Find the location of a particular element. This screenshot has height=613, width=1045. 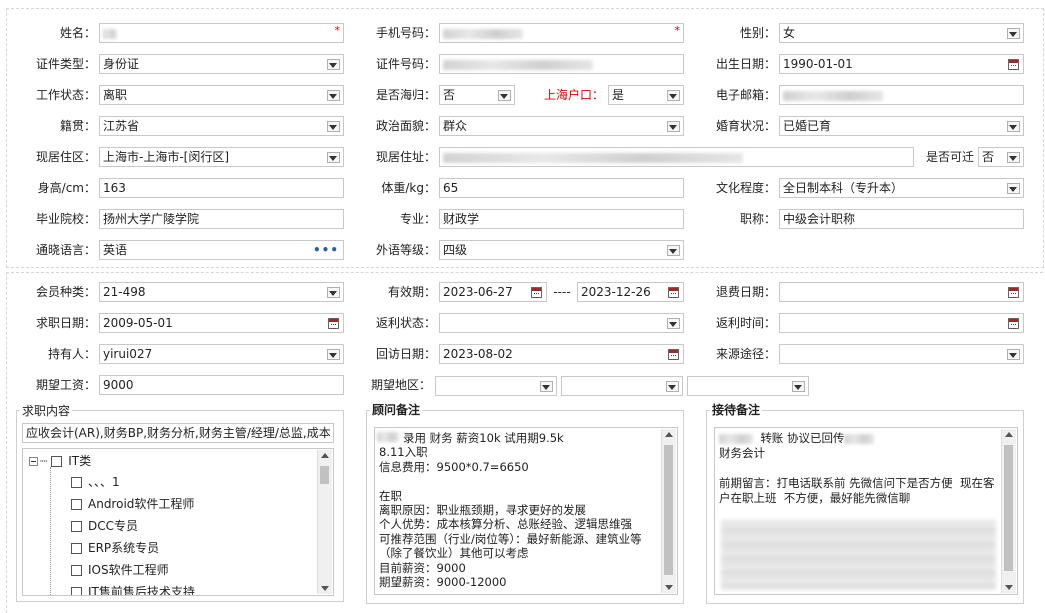

expected-salary-input: 9000 is located at coordinates (221, 385).